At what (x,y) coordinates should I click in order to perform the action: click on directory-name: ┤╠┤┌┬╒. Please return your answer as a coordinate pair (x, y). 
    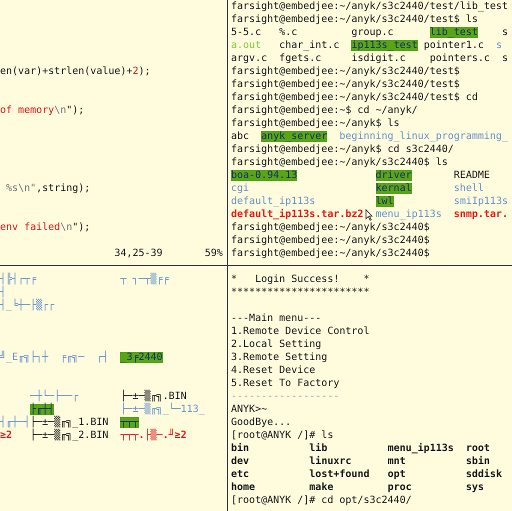
    Looking at the image, I should click on (18, 279).